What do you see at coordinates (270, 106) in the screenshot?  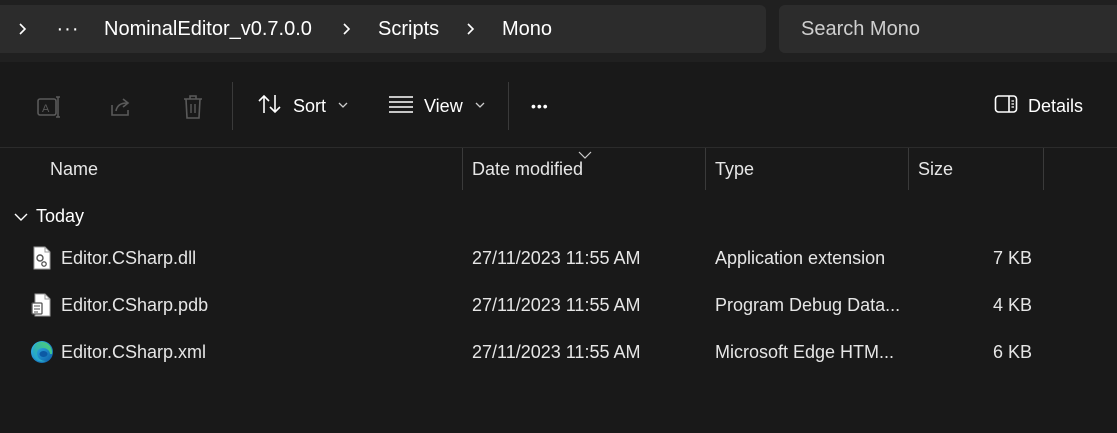 I see `sort-icon` at bounding box center [270, 106].